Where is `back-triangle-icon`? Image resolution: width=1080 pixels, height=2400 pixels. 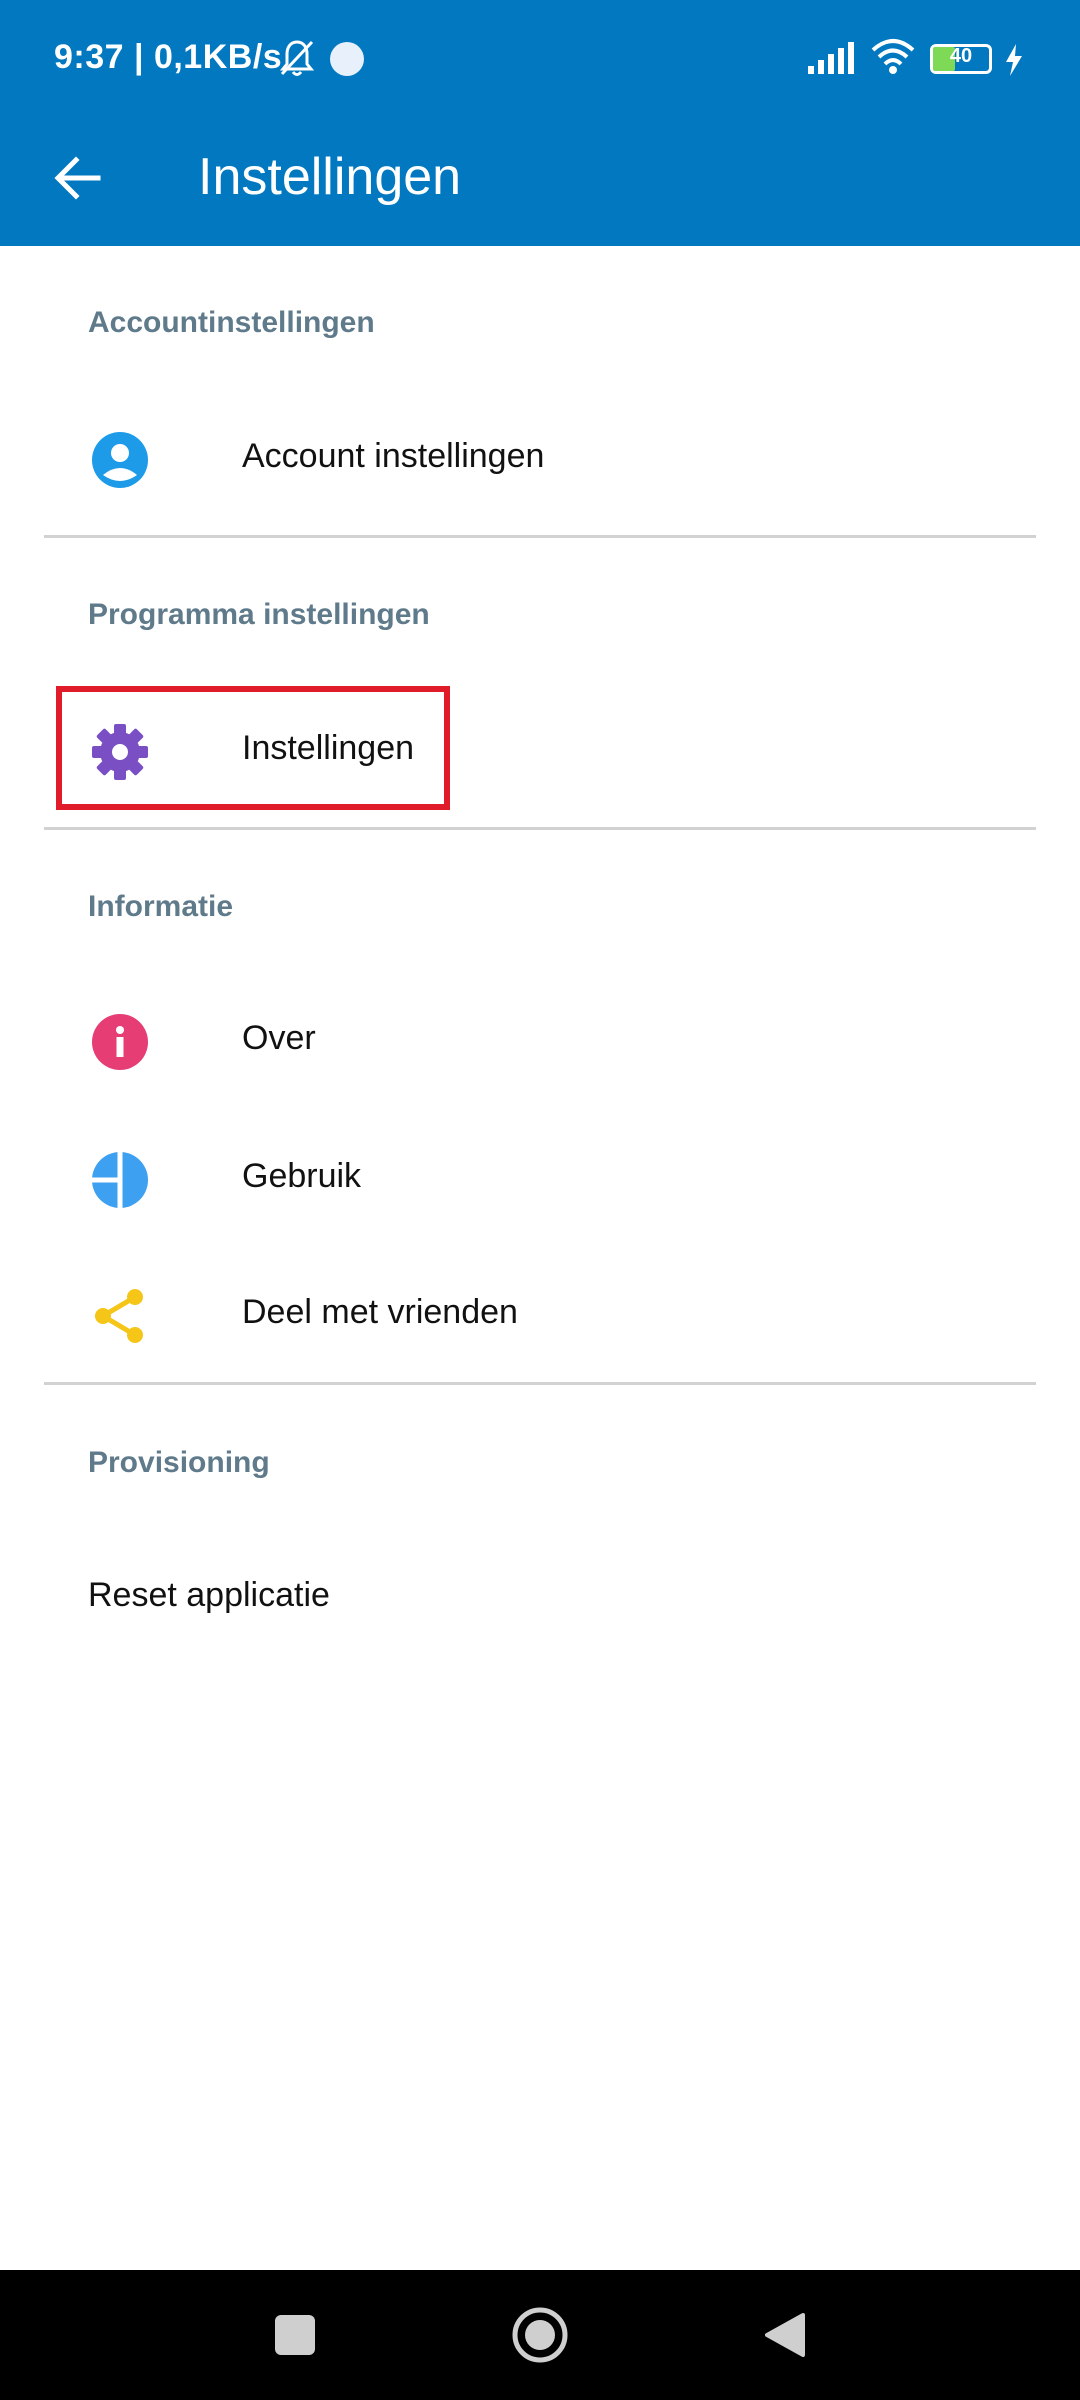 back-triangle-icon is located at coordinates (785, 2335).